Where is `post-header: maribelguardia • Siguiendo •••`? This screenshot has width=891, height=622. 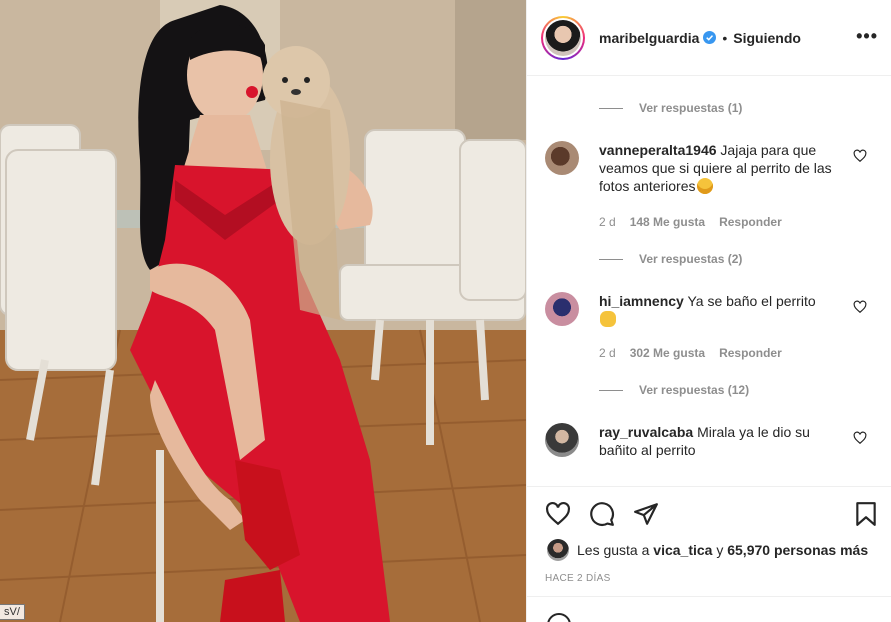
post-header: maribelguardia • Siguiendo ••• is located at coordinates (709, 38).